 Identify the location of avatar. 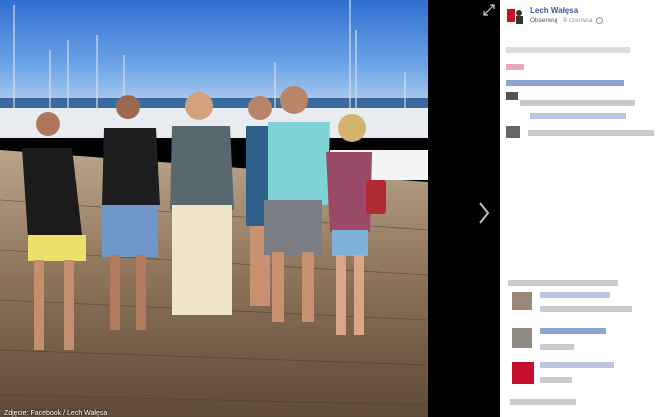
(515, 15).